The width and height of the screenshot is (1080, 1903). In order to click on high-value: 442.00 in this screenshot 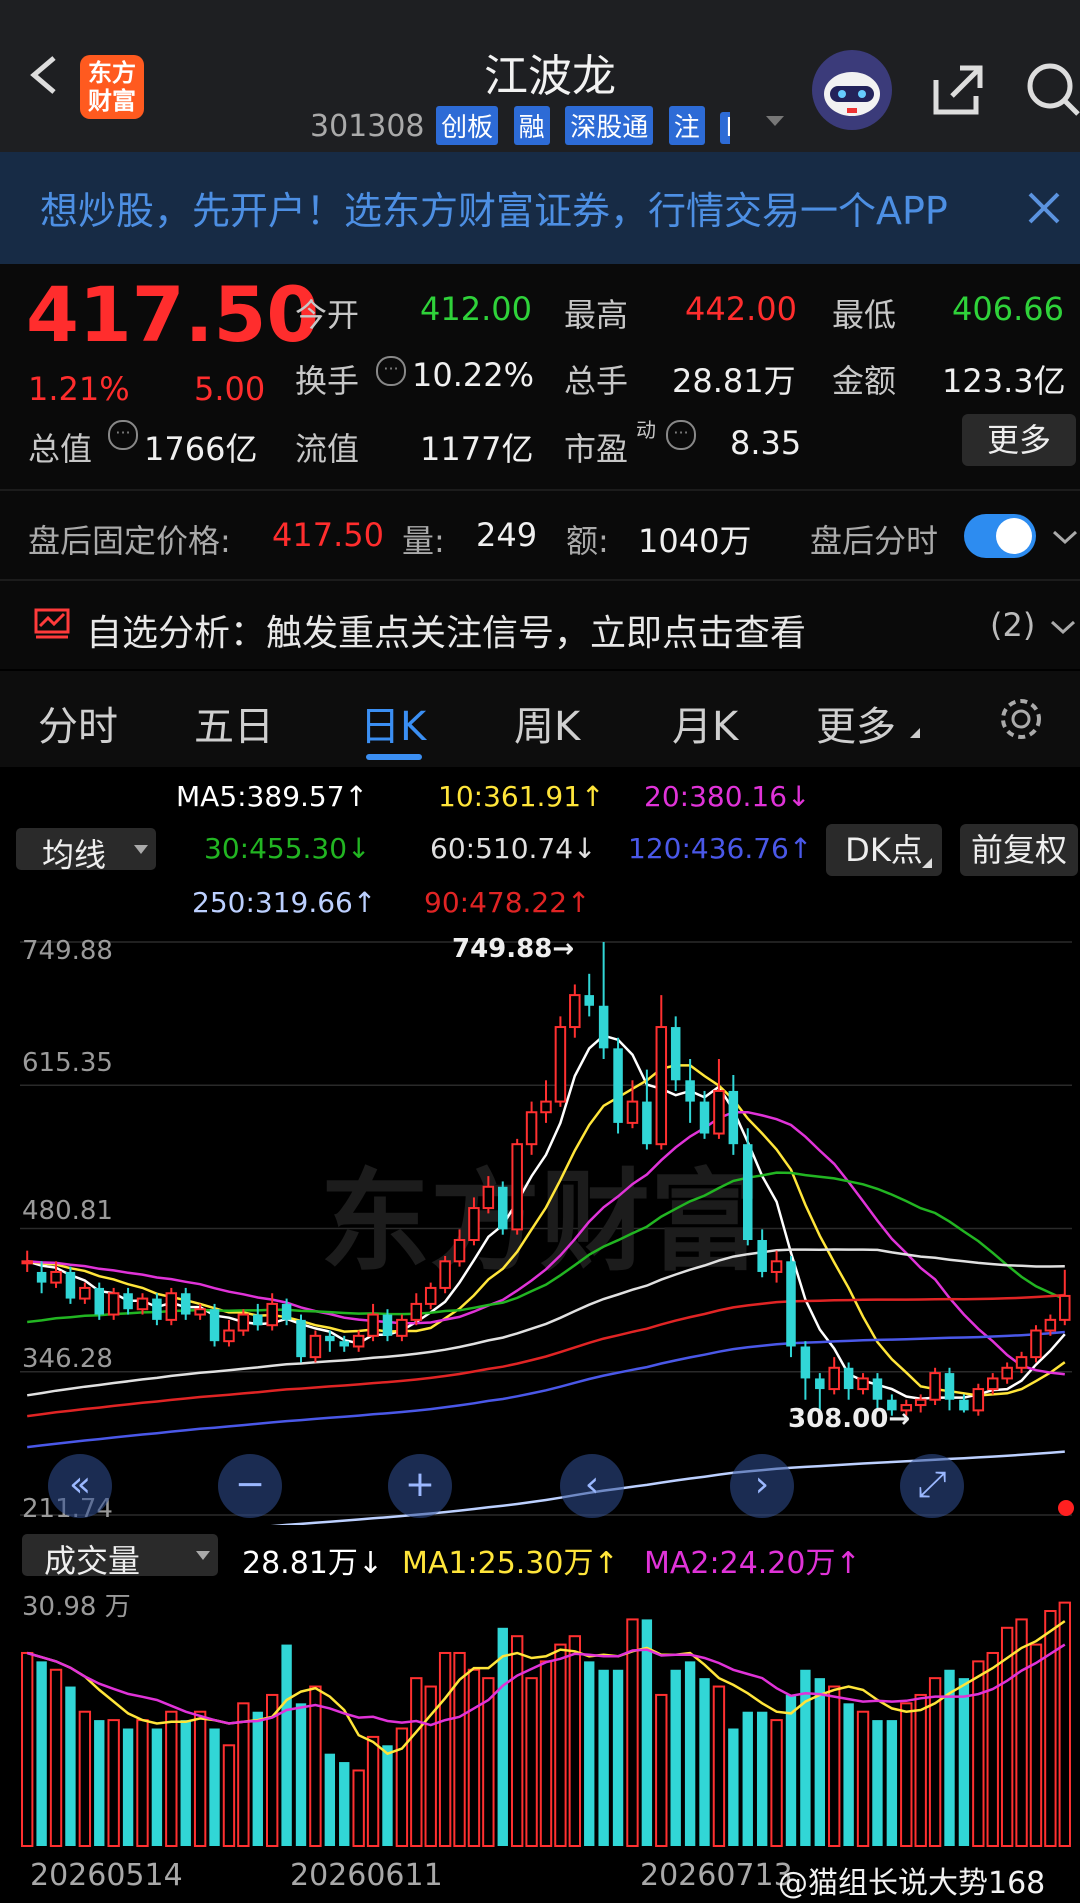, I will do `click(741, 309)`.